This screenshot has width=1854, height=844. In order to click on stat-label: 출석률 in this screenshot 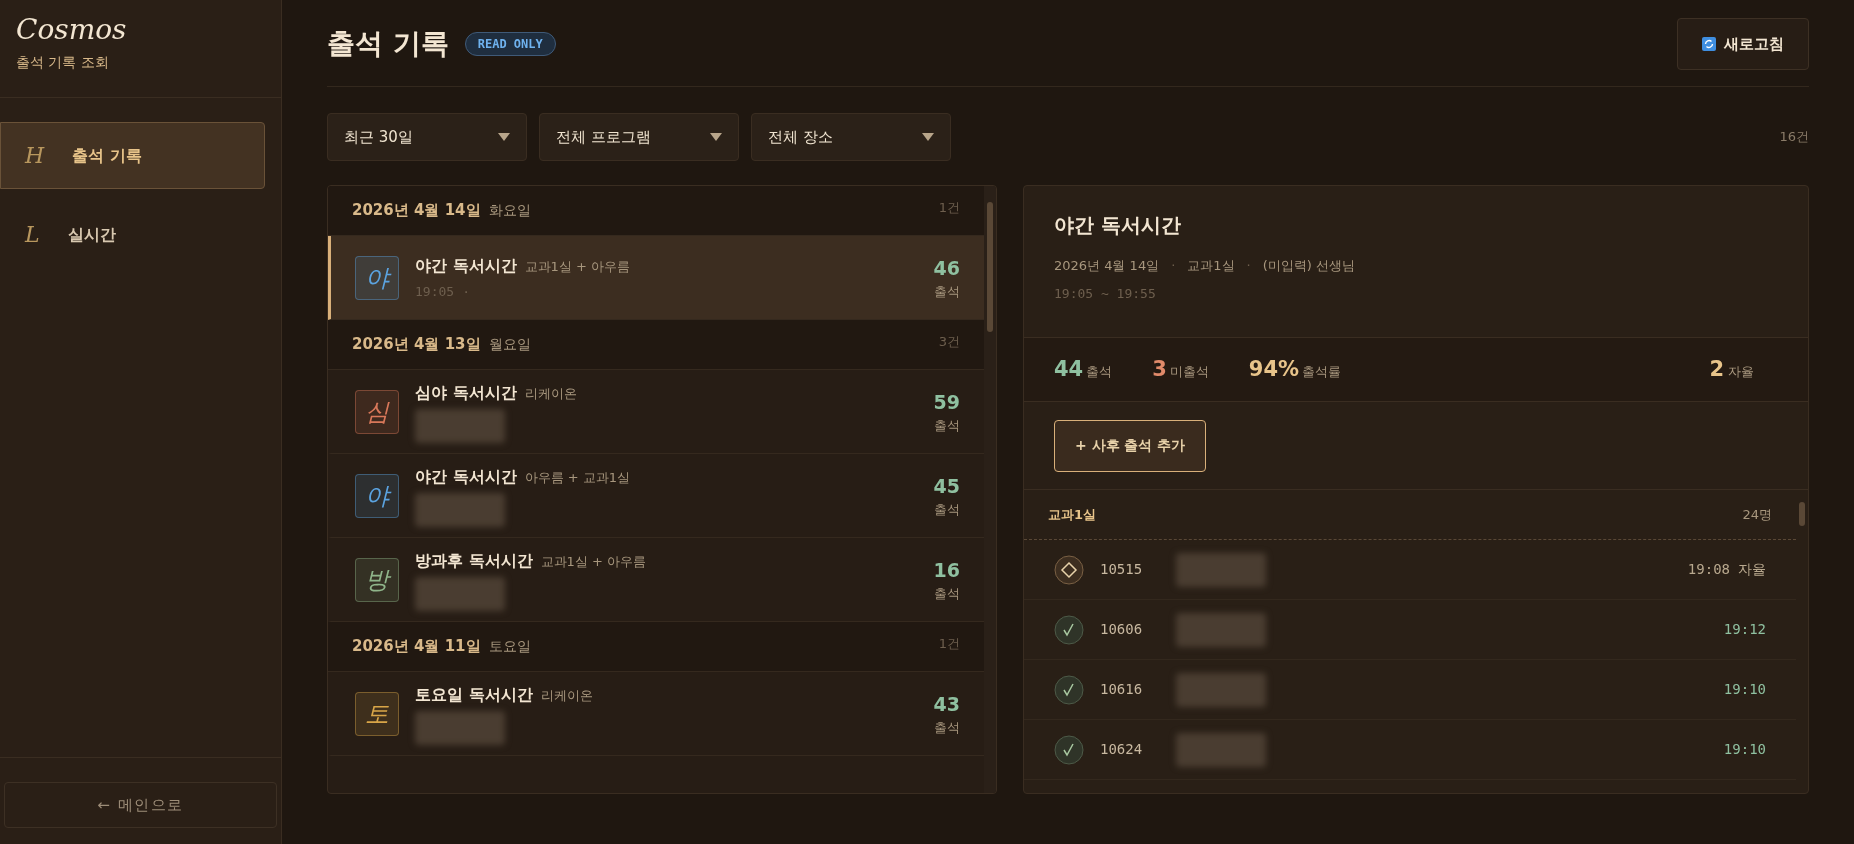, I will do `click(1322, 371)`.